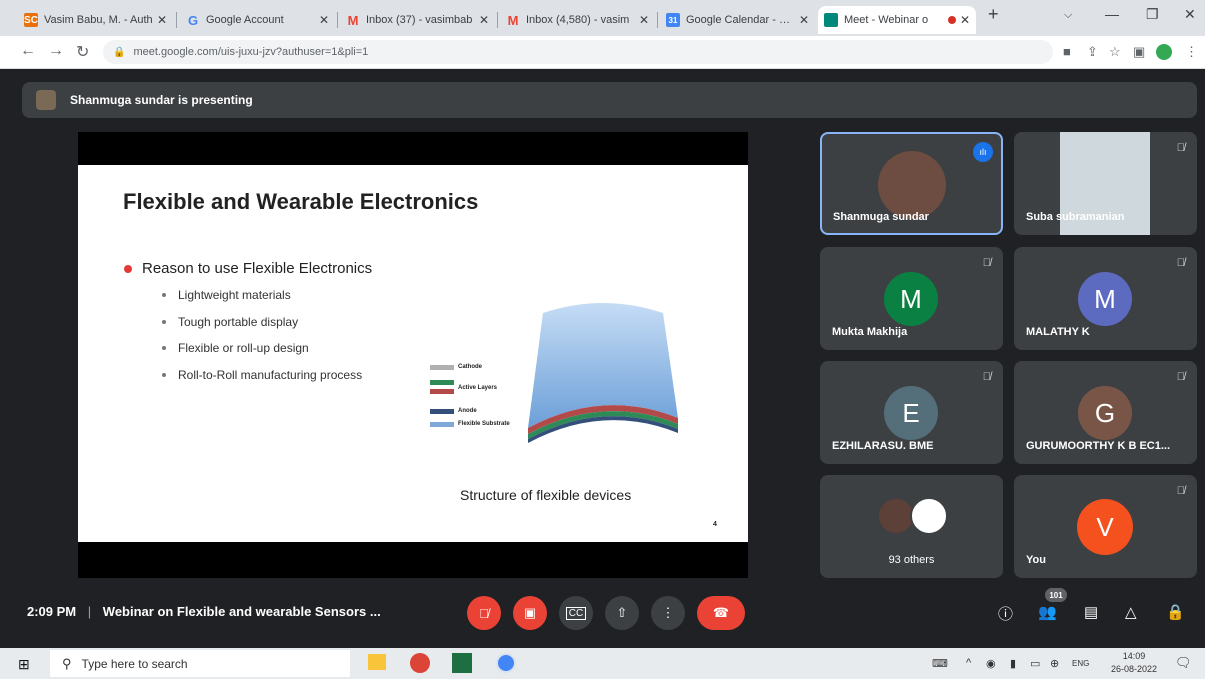 The image size is (1205, 679). I want to click on tab-google-calendar: 31 Google Calendar - We ✕, so click(737, 20).